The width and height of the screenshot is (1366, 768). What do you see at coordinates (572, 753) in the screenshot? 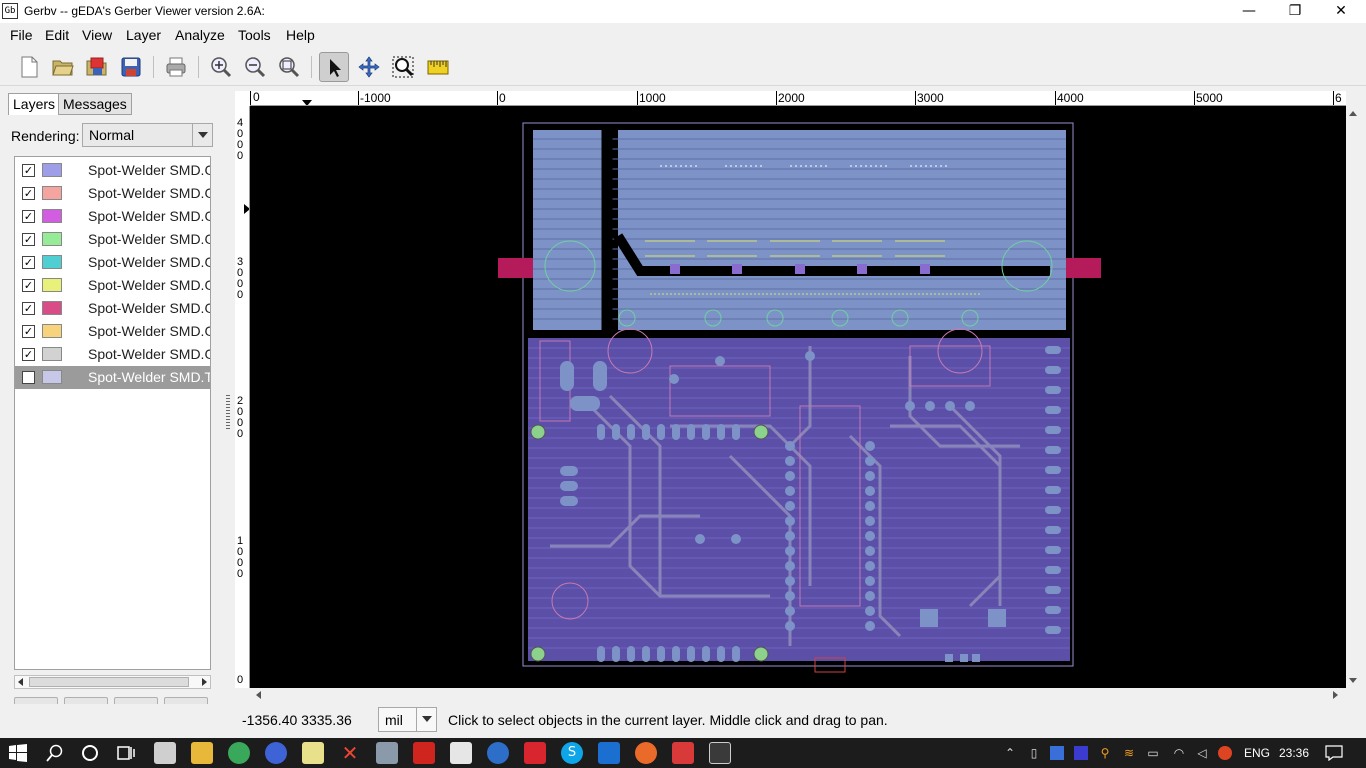
I see `skype-icon: S` at bounding box center [572, 753].